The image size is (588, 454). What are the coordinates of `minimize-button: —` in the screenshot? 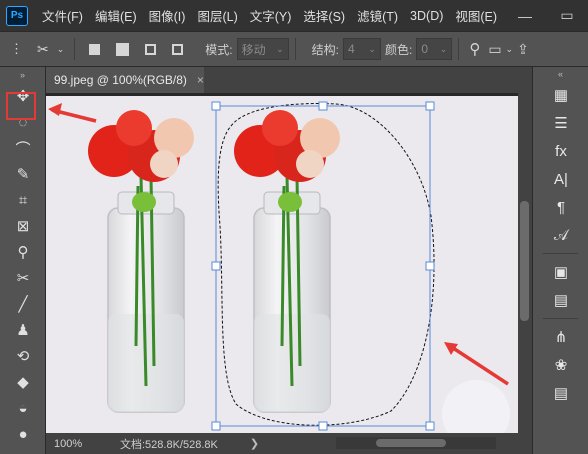 It's located at (525, 15).